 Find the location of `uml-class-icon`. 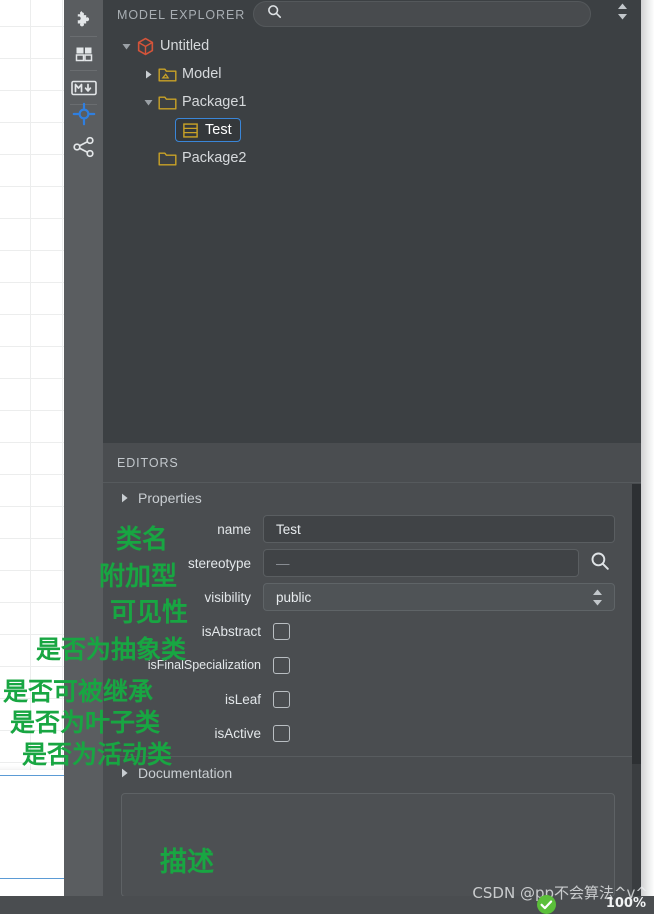

uml-class-icon is located at coordinates (190, 130).